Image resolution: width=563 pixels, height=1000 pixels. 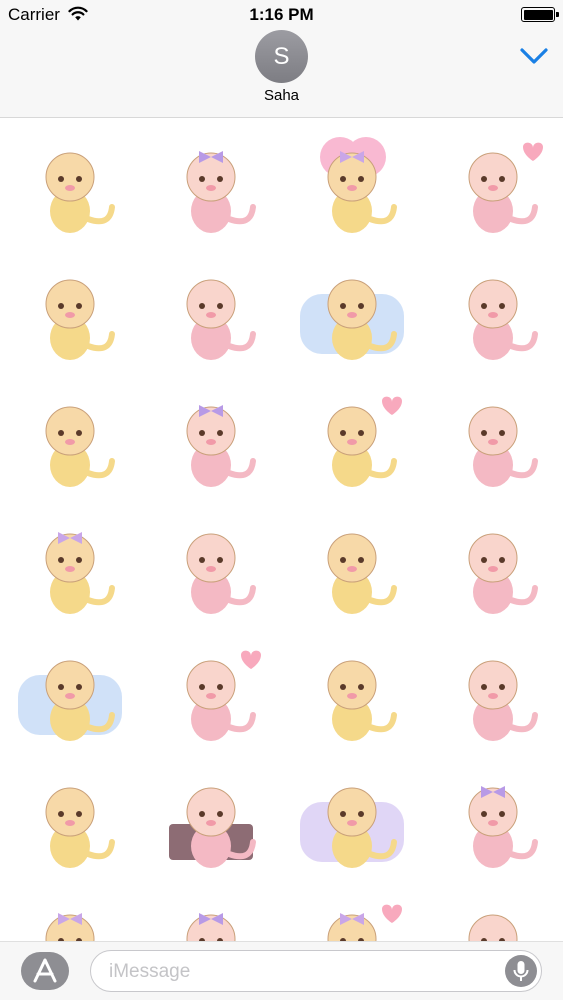 I want to click on clock-time: 1:16 PM, so click(x=281, y=14).